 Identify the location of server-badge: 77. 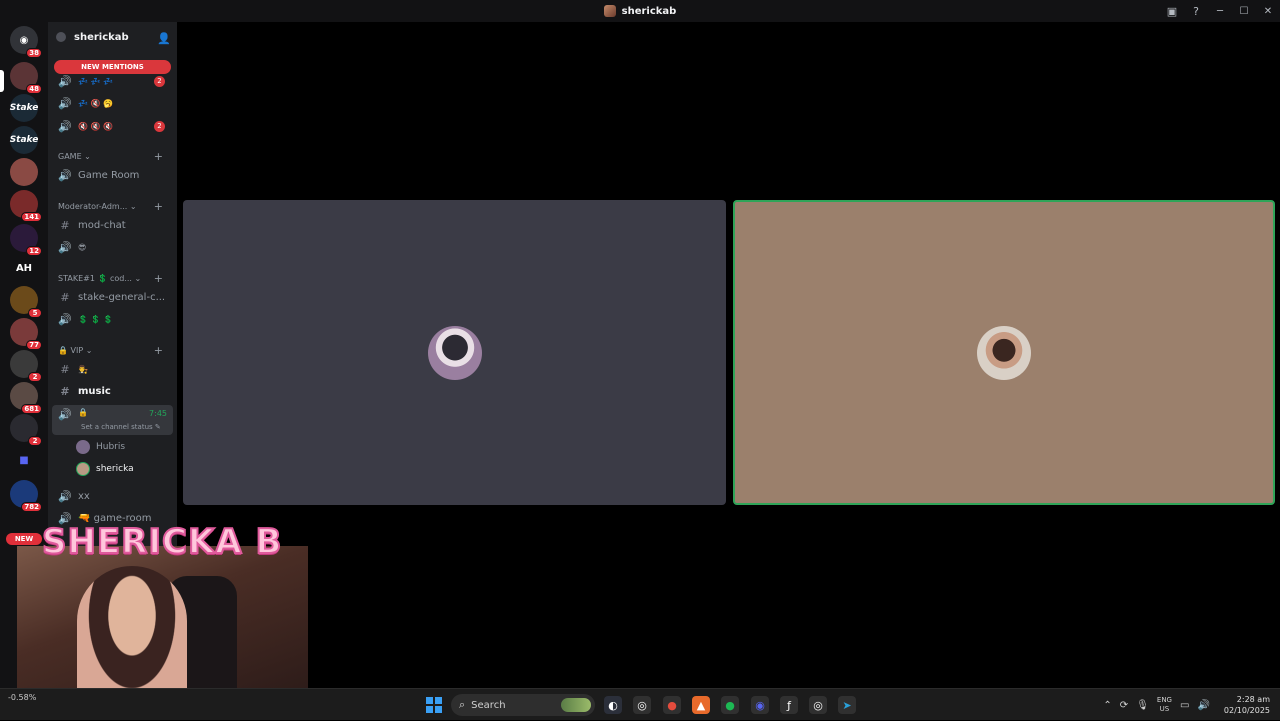
(34, 345).